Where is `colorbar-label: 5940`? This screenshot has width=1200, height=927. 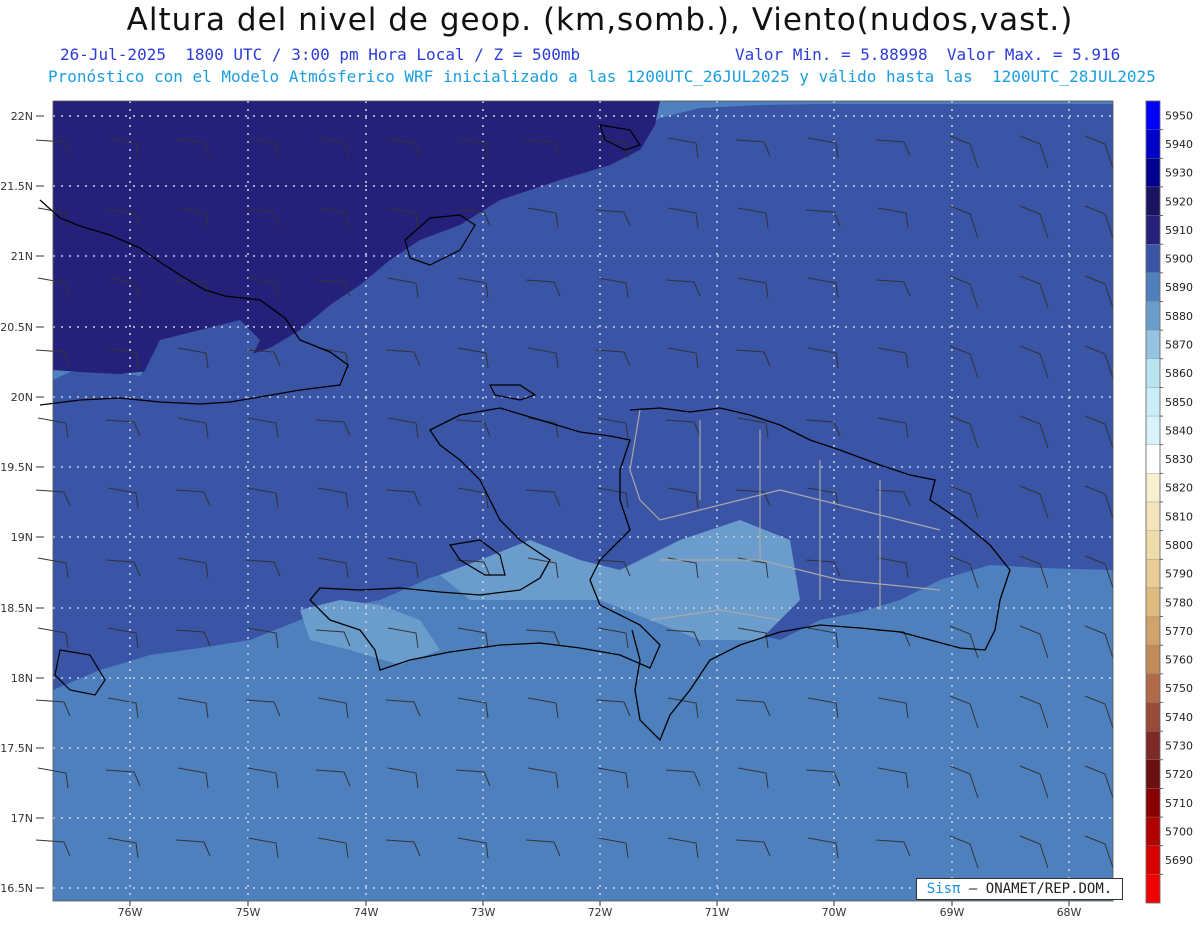
colorbar-label: 5940 is located at coordinates (1179, 144).